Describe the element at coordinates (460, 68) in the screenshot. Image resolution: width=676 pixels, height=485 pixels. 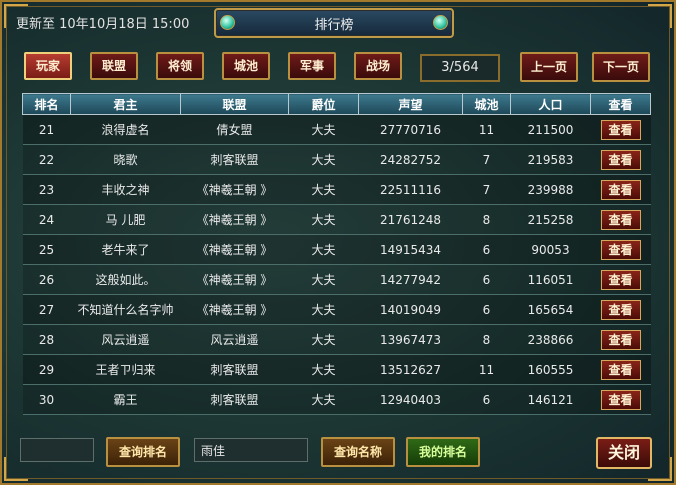
I see `page-indicator: 3/564` at that location.